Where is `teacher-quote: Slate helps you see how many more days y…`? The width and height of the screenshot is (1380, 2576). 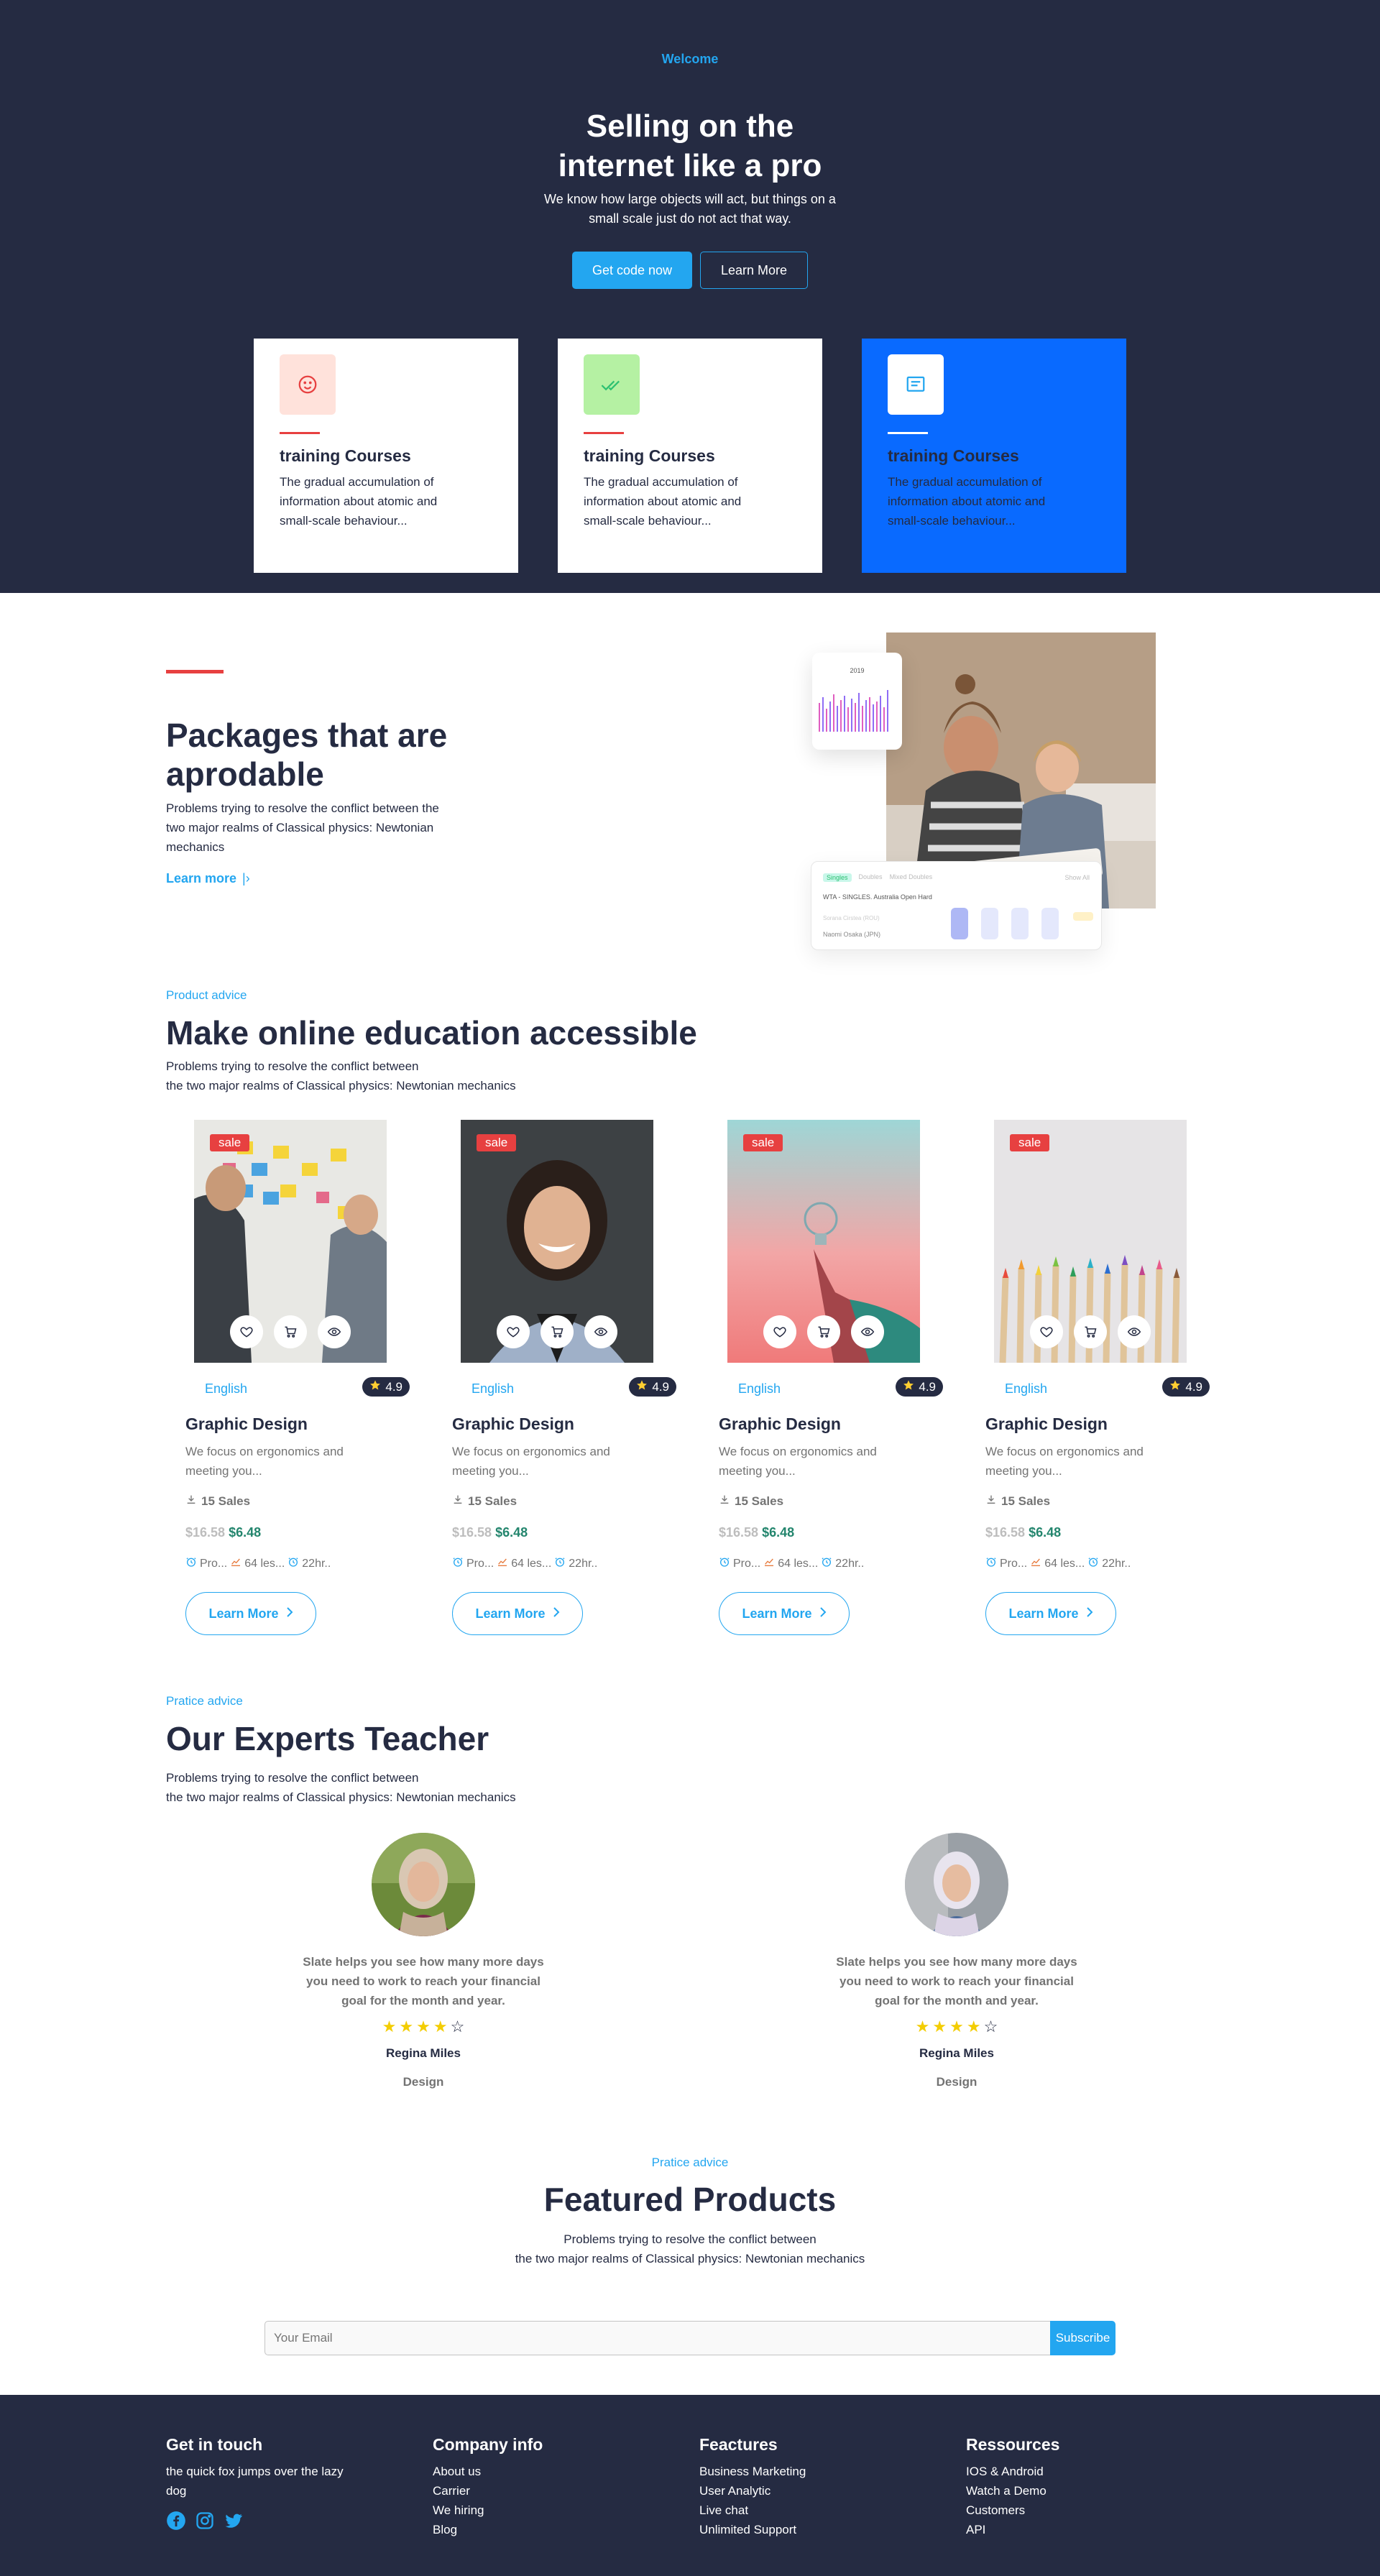 teacher-quote: Slate helps you see how many more days y… is located at coordinates (956, 1981).